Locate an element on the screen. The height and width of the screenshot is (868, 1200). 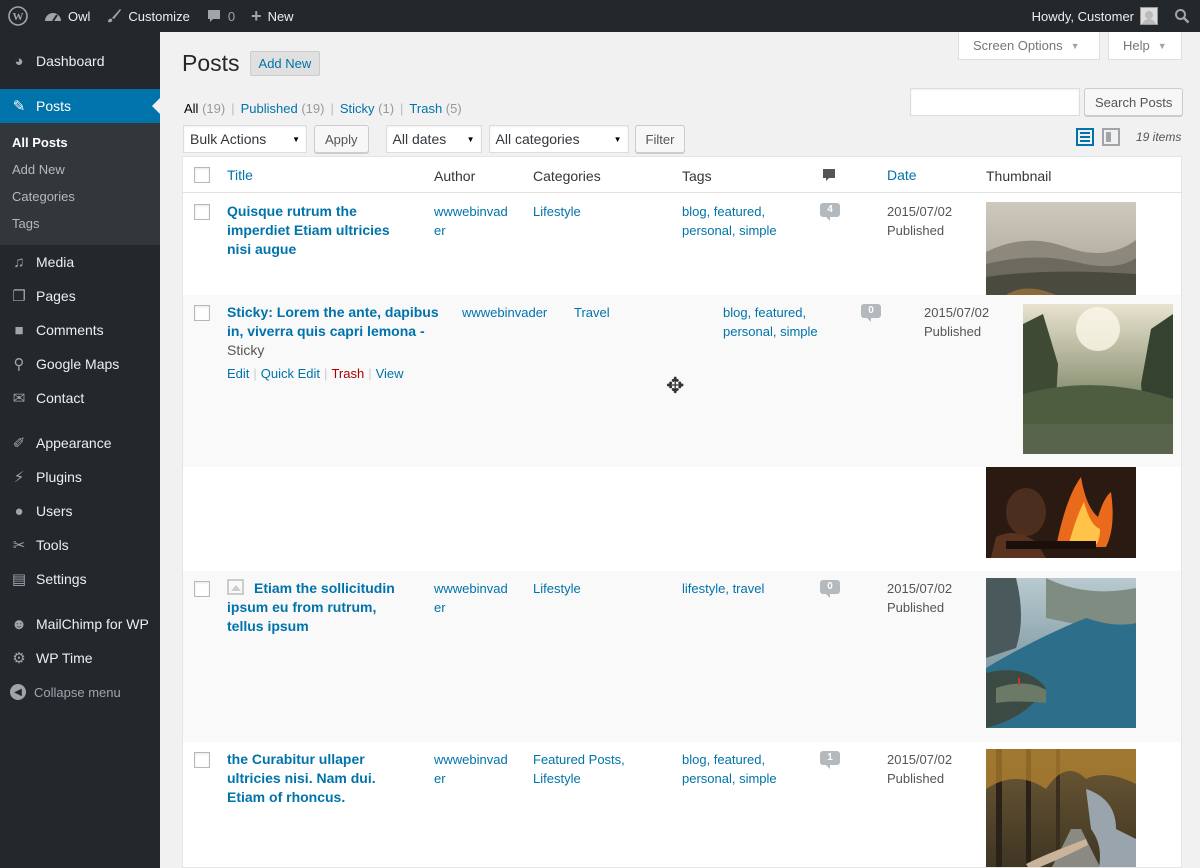
admin-search is located at coordinates (1183, 16).